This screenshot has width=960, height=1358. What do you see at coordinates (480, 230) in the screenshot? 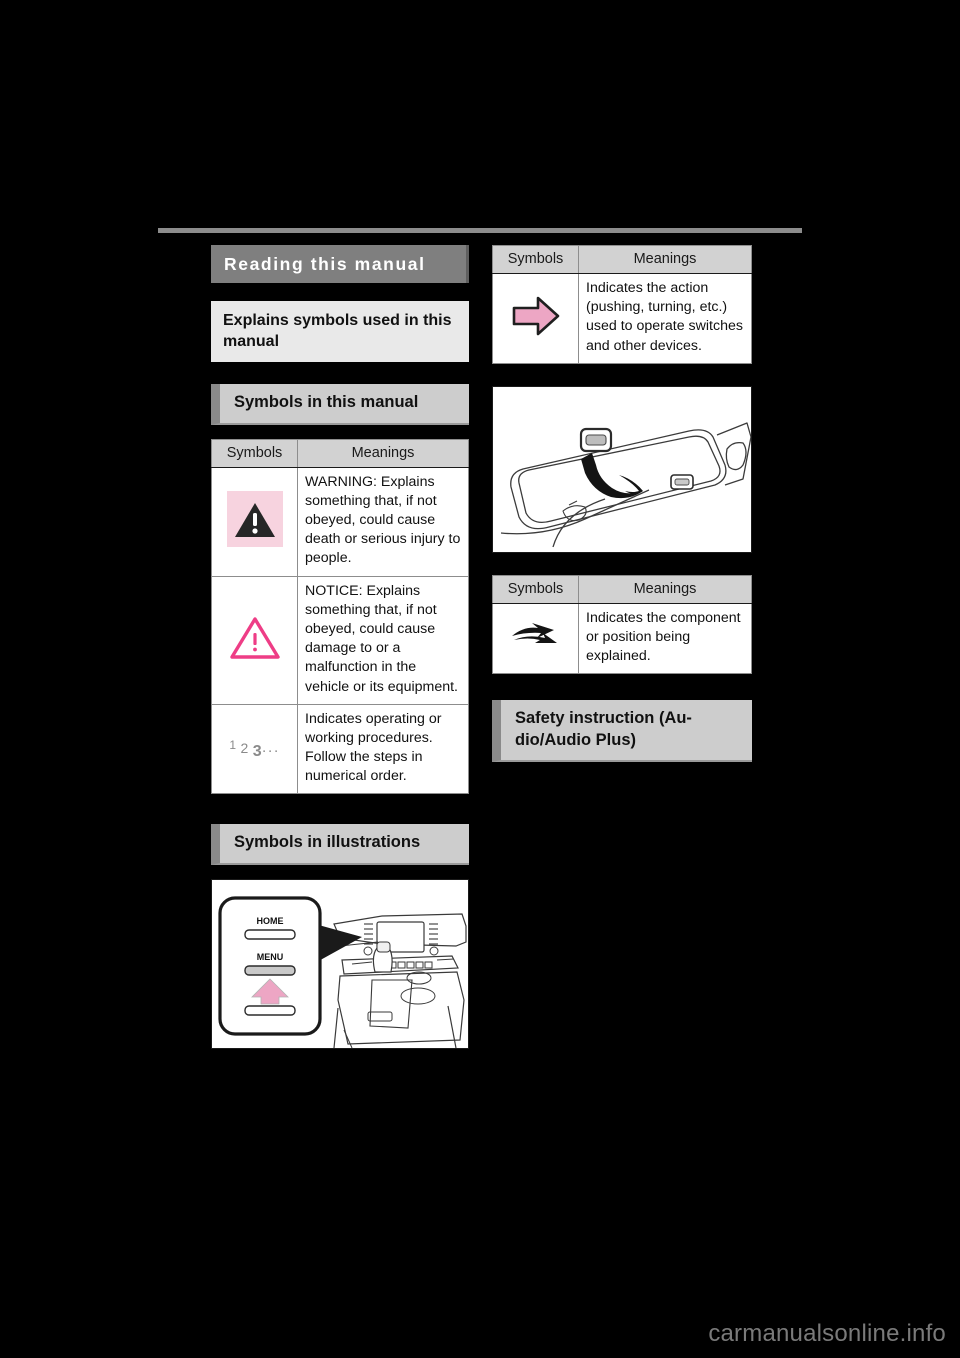
I see `page-top-rule` at bounding box center [480, 230].